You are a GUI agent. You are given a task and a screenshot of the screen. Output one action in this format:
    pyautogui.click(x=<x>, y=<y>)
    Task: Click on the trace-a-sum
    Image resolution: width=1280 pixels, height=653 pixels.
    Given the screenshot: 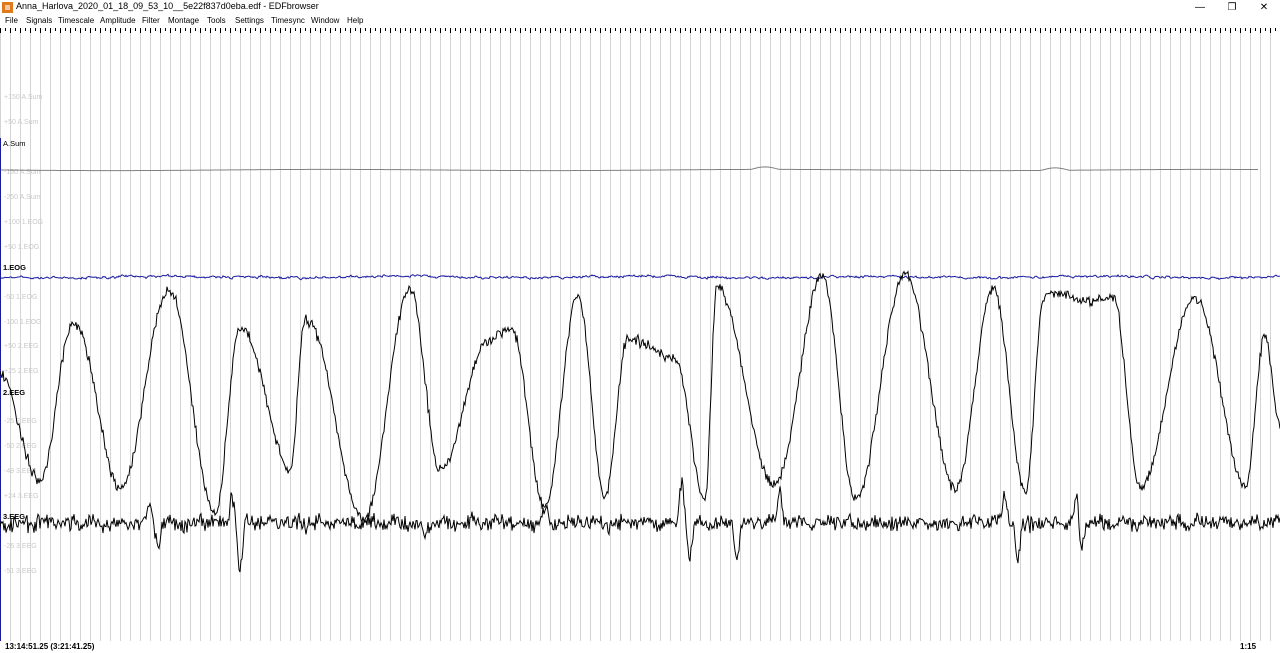 What is the action you would take?
    pyautogui.click(x=629, y=169)
    